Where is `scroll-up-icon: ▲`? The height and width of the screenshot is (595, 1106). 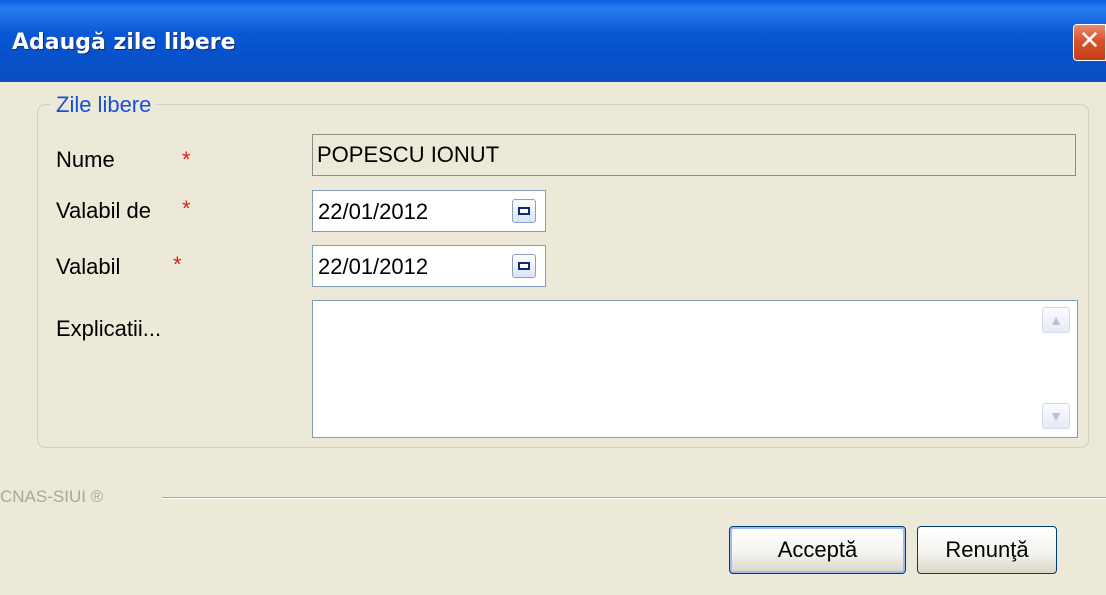 scroll-up-icon: ▲ is located at coordinates (1056, 320).